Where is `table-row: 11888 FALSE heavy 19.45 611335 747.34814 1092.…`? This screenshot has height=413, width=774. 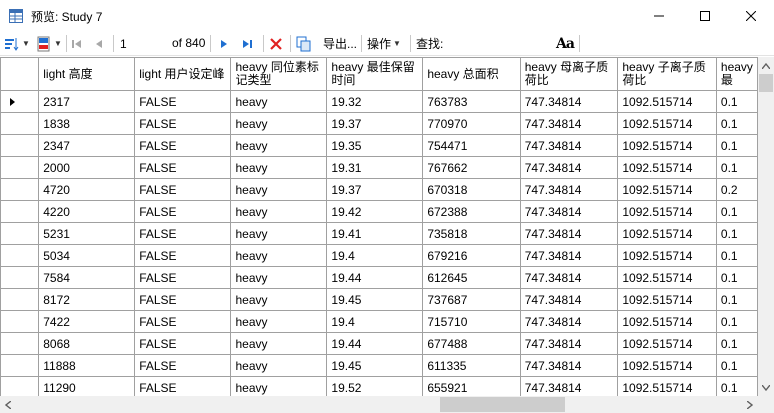 table-row: 11888 FALSE heavy 19.45 611335 747.34814 1092.… is located at coordinates (379, 365).